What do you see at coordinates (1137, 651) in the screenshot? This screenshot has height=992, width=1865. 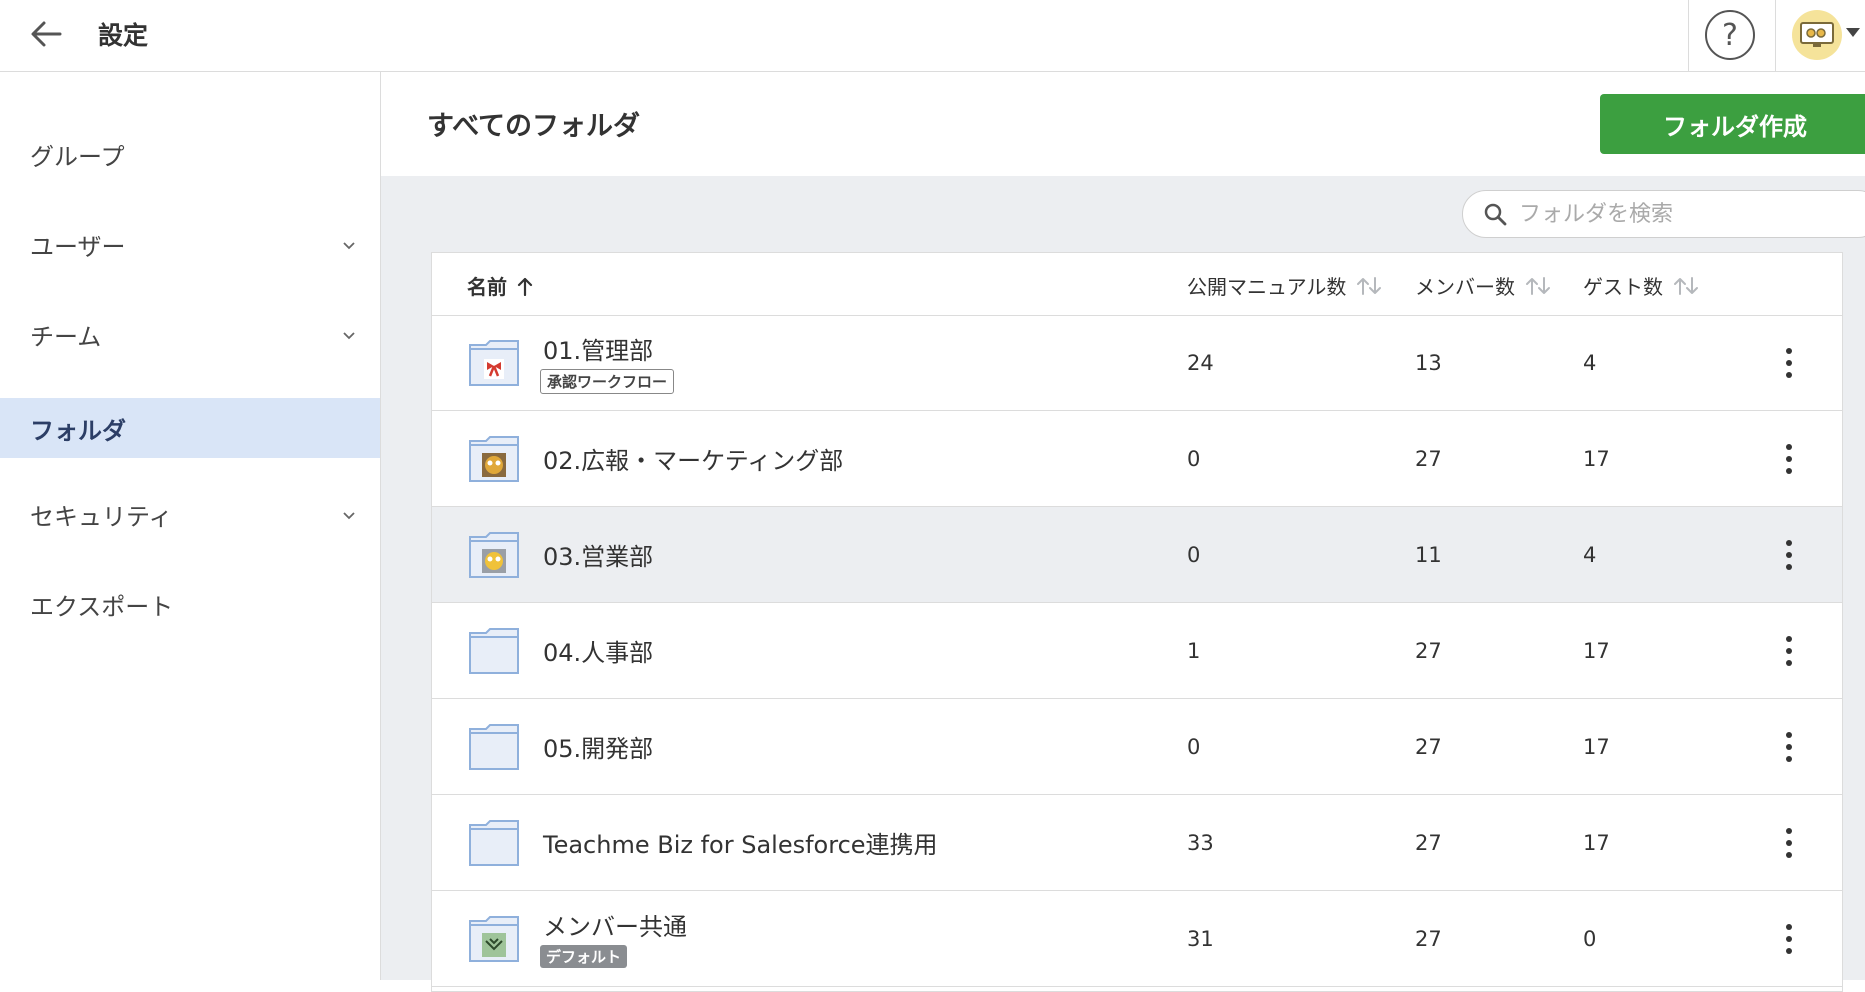 I see `table-row: 04.人事部 1 27 17` at bounding box center [1137, 651].